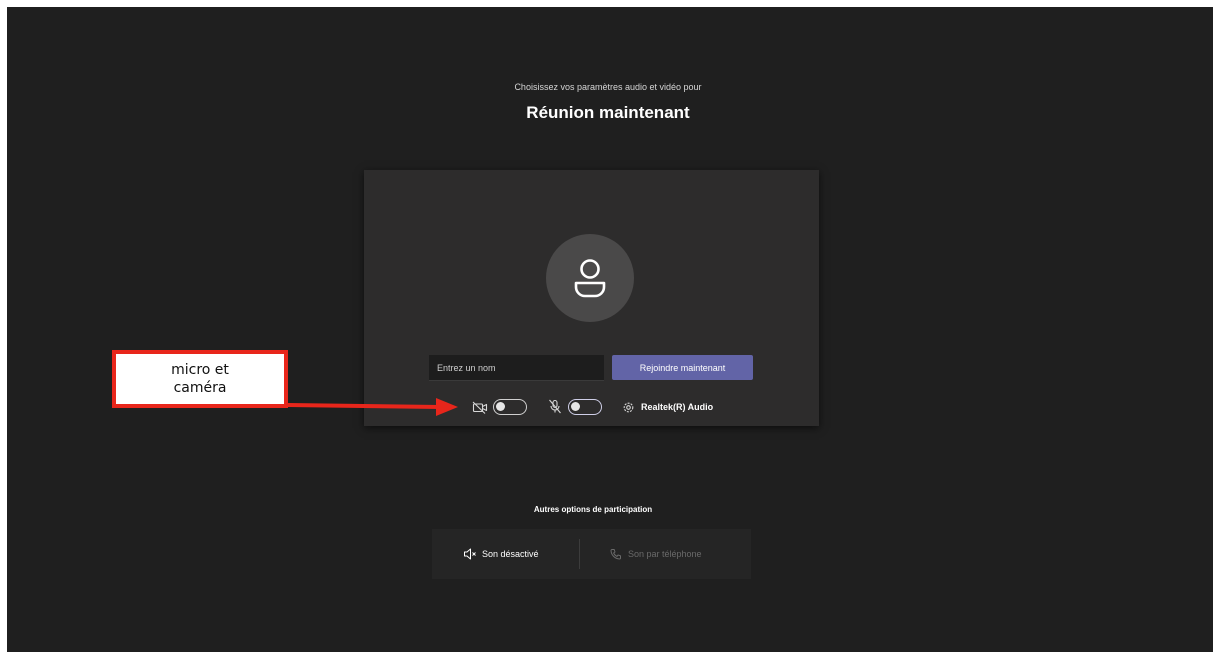 This screenshot has height=655, width=1216. I want to click on annotation-arrow, so click(372, 407).